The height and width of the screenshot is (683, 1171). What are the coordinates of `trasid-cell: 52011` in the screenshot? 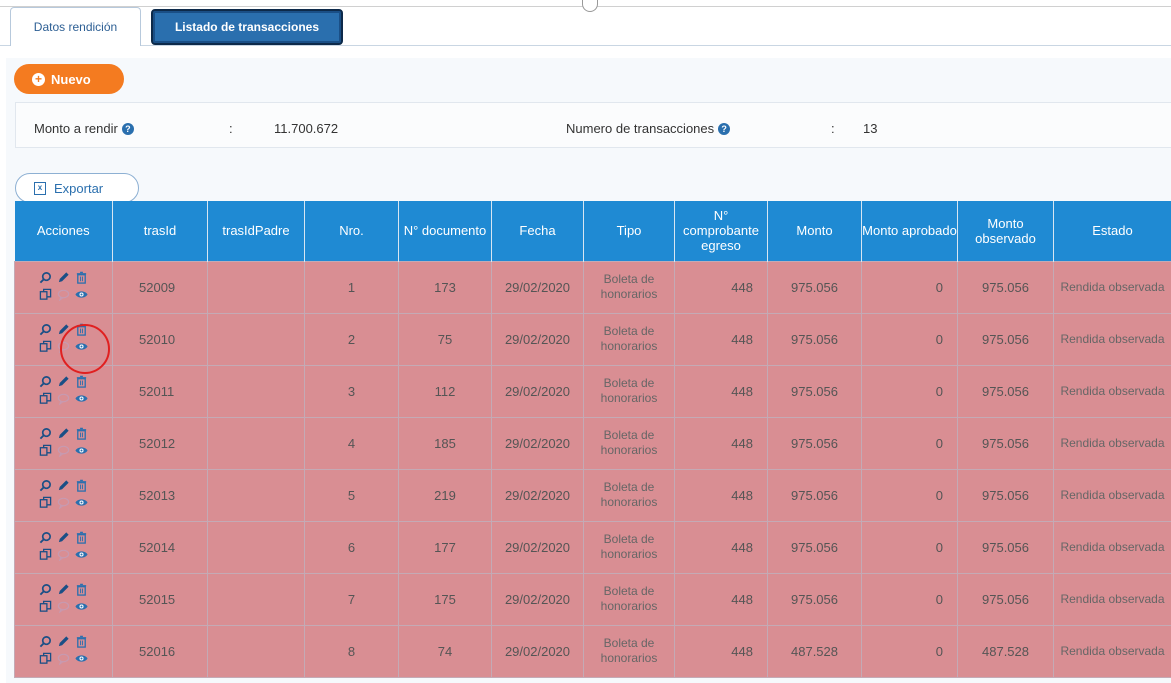 It's located at (160, 391).